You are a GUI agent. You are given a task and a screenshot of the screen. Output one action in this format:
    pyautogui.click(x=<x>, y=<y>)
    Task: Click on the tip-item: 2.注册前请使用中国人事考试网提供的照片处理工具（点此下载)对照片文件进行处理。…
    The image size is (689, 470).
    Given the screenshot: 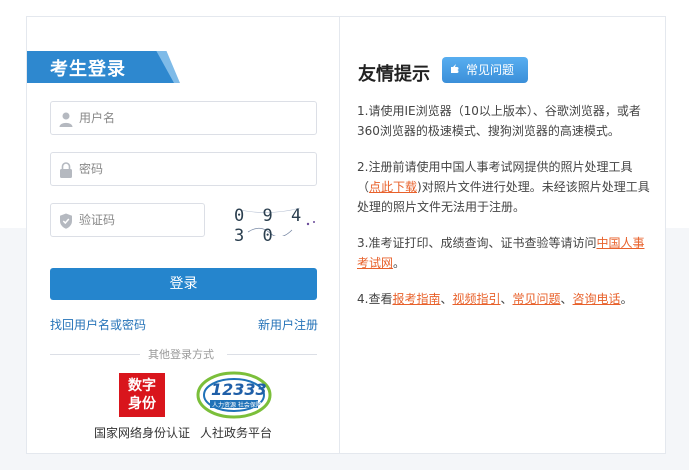 What is the action you would take?
    pyautogui.click(x=506, y=187)
    